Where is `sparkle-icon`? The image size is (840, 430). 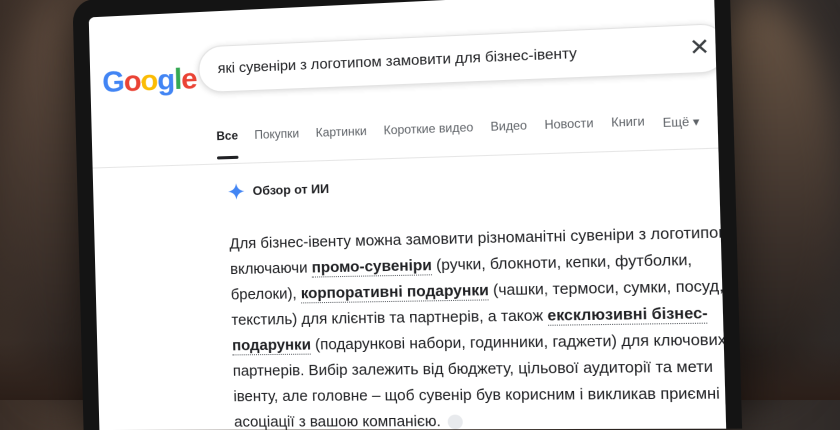 sparkle-icon is located at coordinates (236, 191).